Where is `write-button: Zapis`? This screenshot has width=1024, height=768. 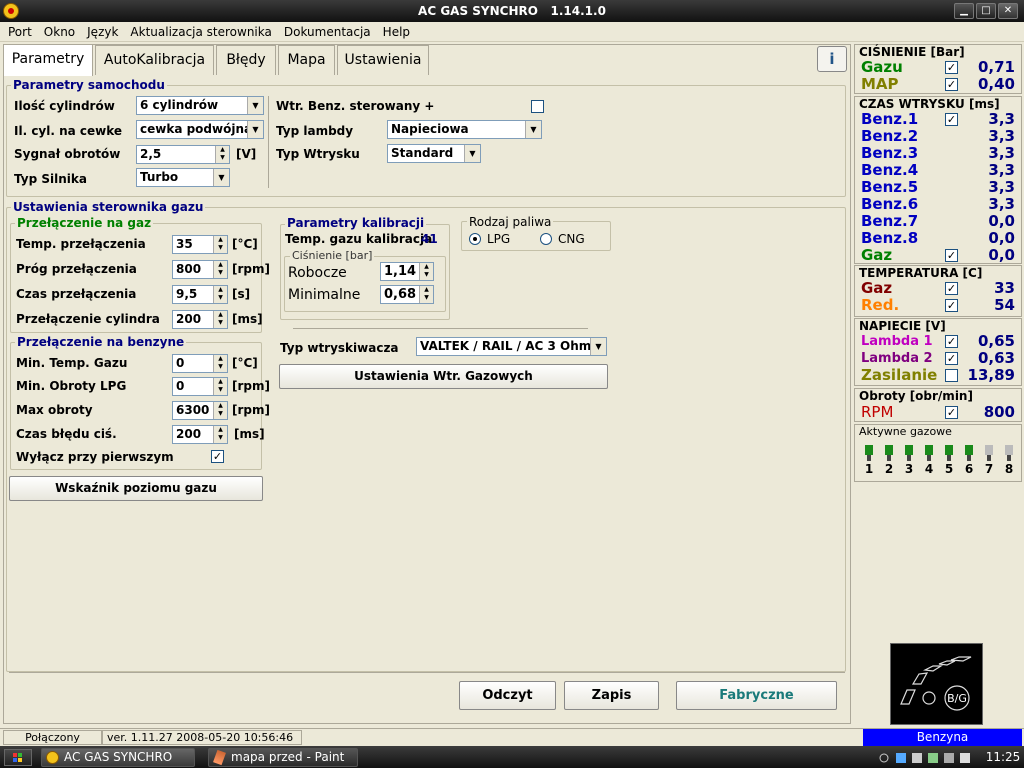
write-button: Zapis is located at coordinates (611, 695).